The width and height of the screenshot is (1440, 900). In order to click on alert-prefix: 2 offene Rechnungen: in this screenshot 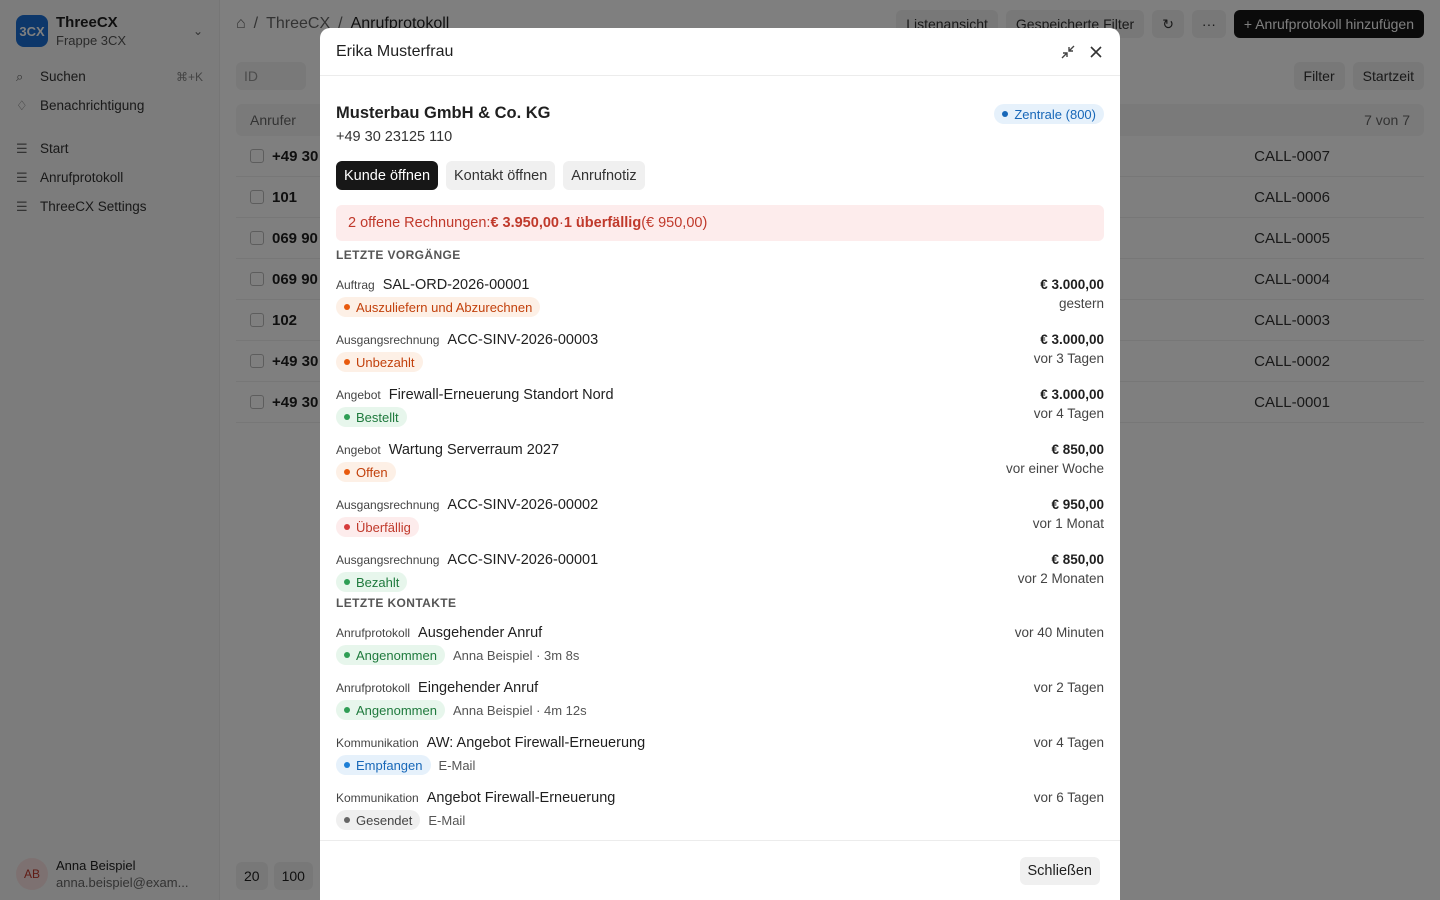, I will do `click(419, 223)`.